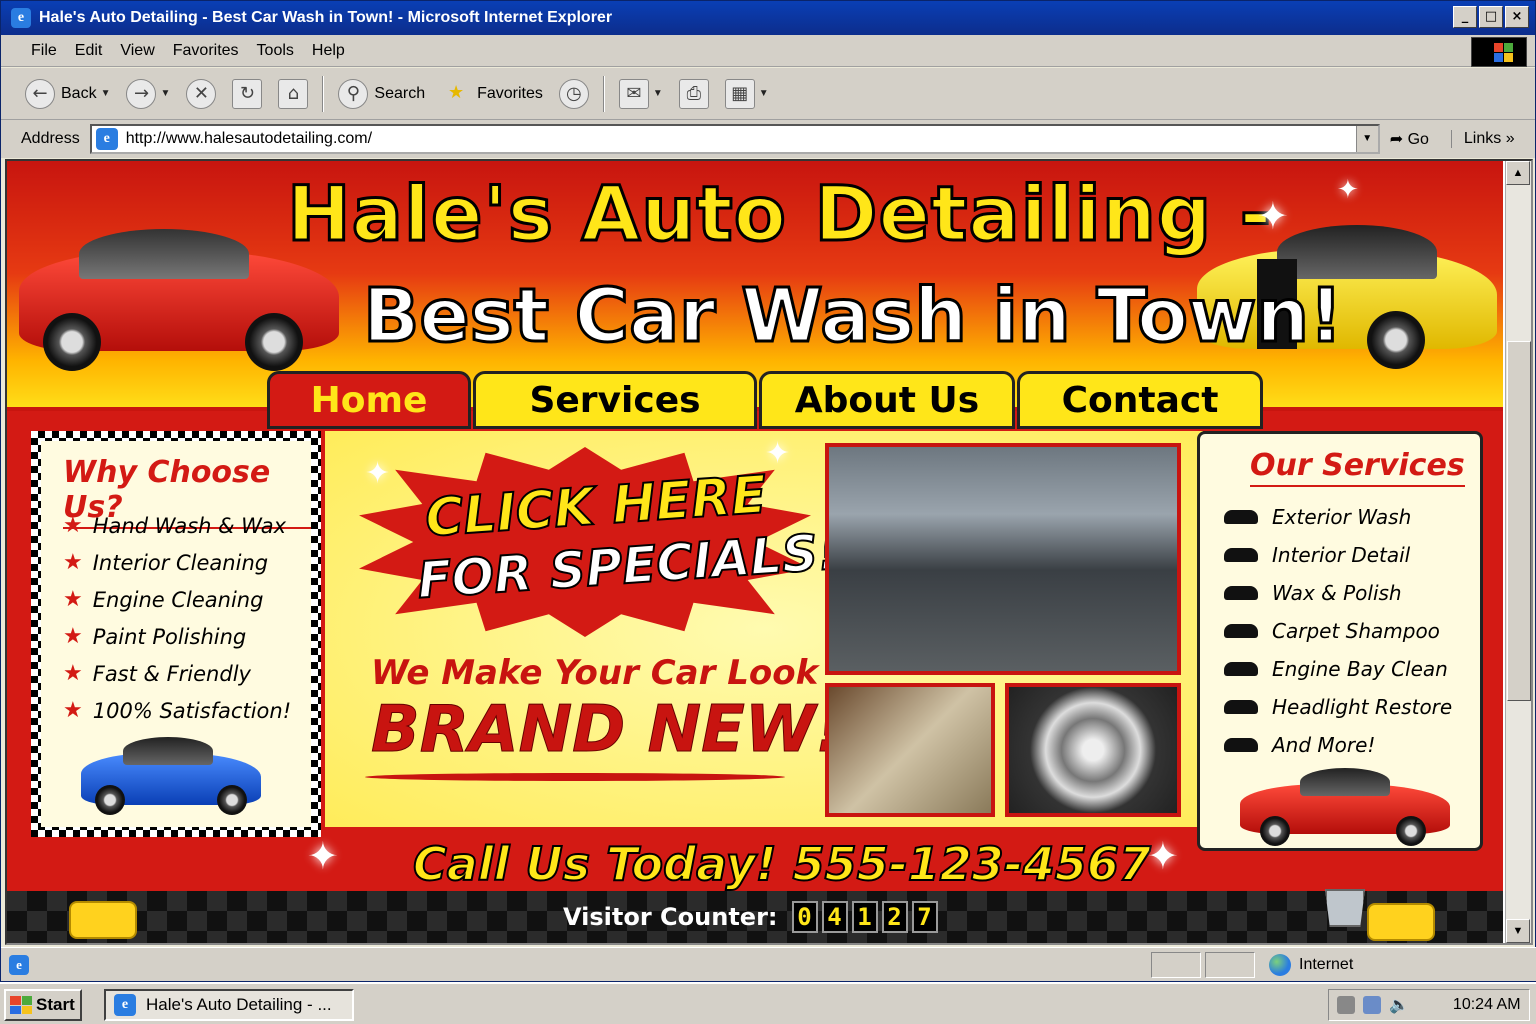  I want to click on print-button: ⎙, so click(694, 94).